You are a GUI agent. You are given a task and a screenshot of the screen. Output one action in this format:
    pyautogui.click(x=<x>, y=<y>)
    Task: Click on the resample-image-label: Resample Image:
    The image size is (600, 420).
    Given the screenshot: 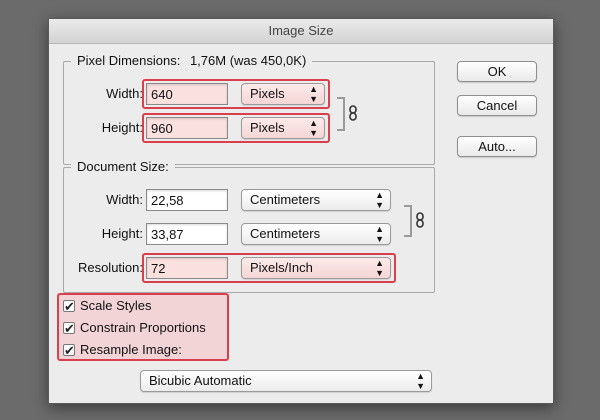 What is the action you would take?
    pyautogui.click(x=131, y=349)
    